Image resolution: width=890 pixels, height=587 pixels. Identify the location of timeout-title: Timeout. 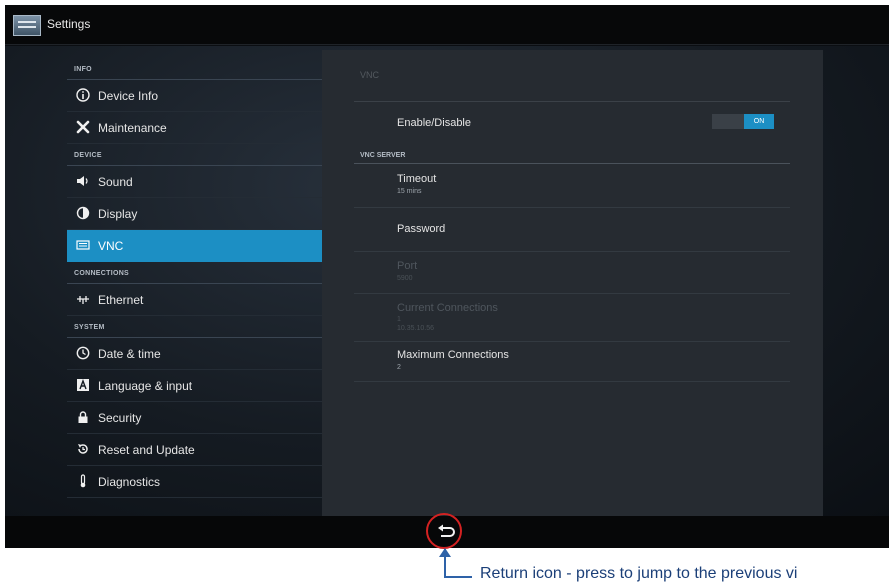
(417, 179).